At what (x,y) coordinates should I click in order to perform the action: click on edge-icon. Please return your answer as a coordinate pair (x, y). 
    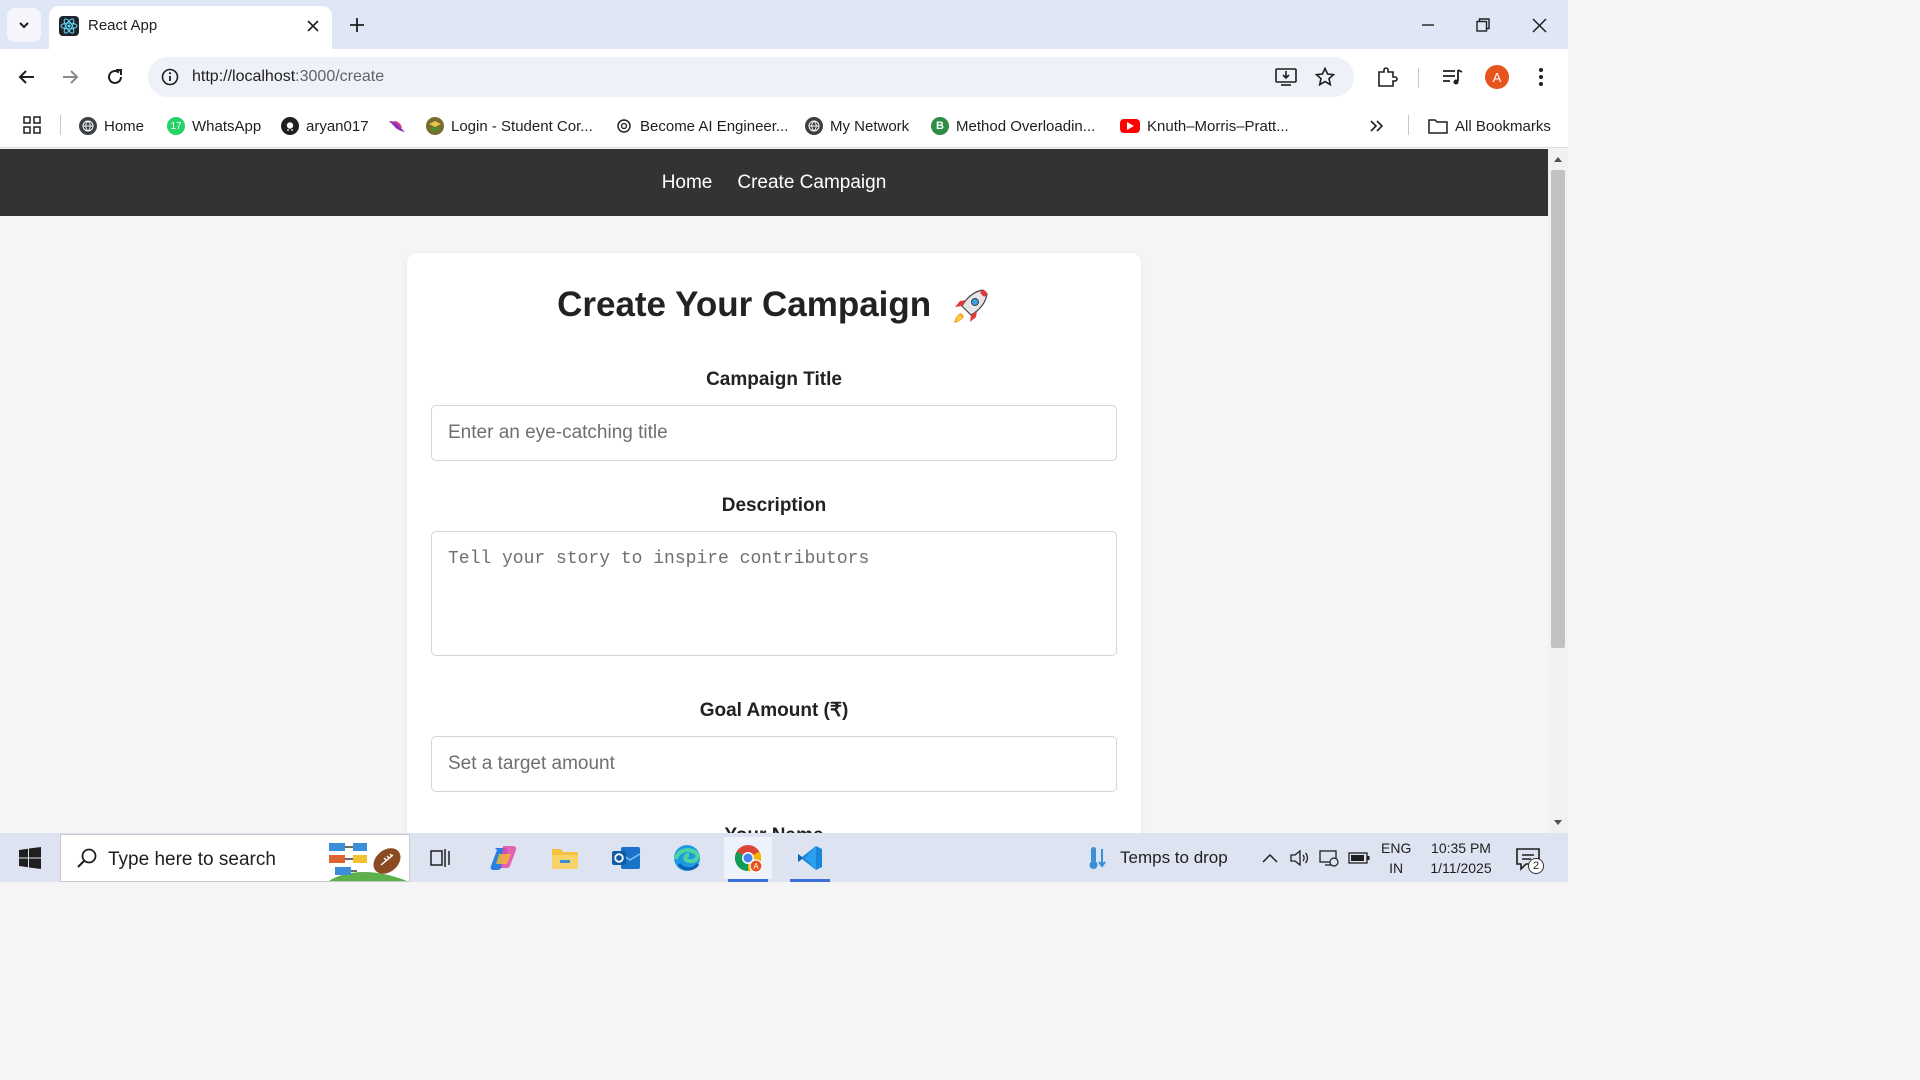
    Looking at the image, I should click on (687, 858).